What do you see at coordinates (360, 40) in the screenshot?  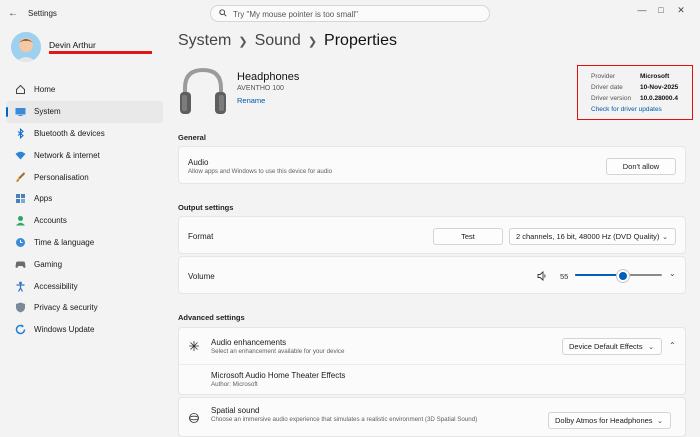 I see `page-title: Properties` at bounding box center [360, 40].